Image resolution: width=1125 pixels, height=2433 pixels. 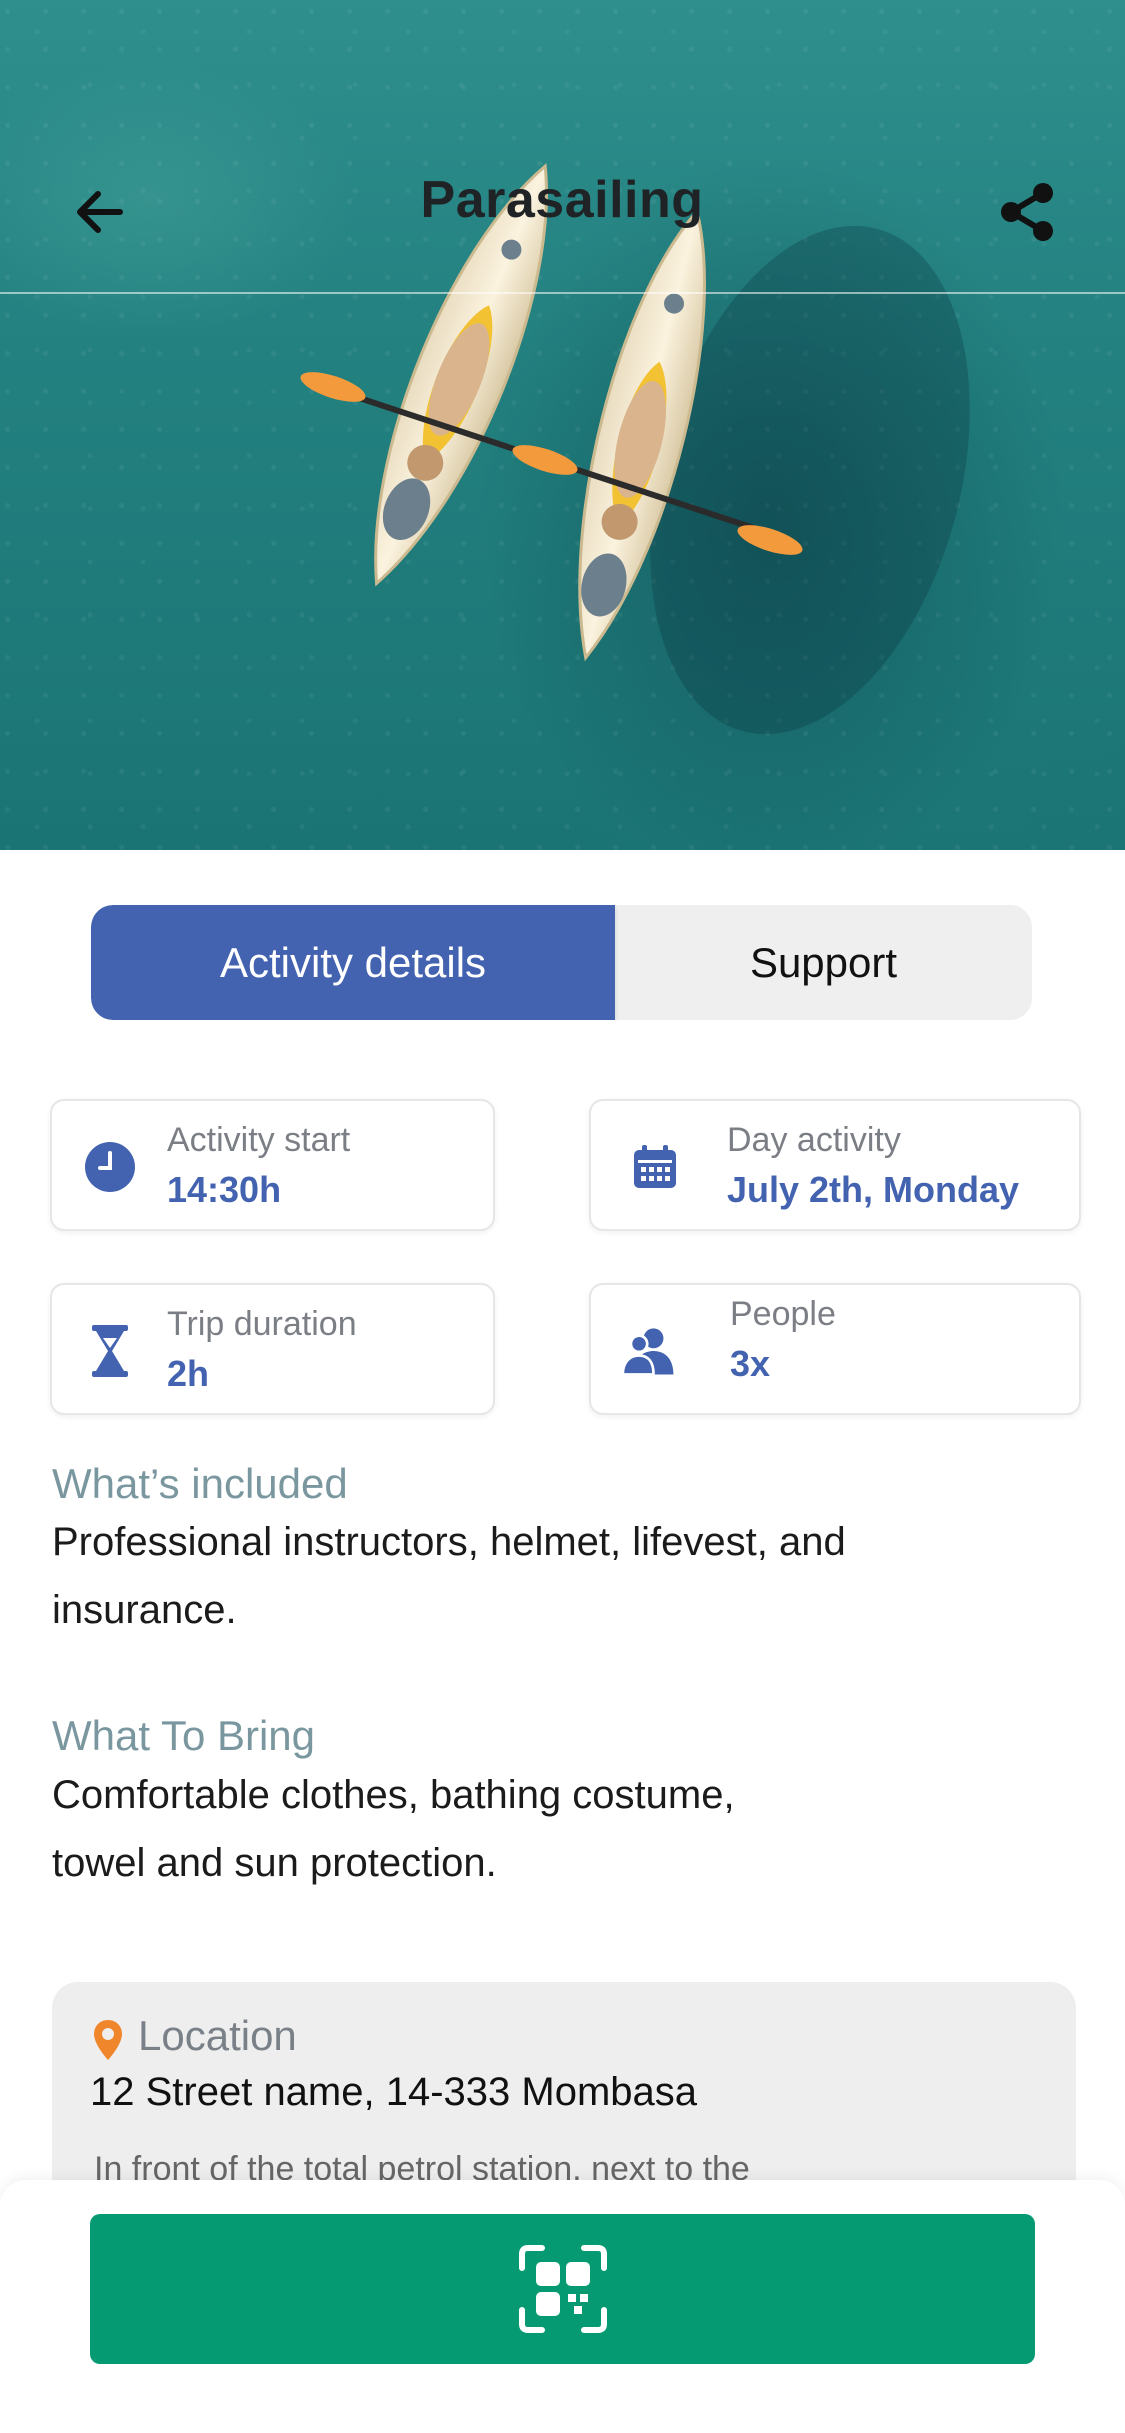 What do you see at coordinates (655, 1167) in the screenshot?
I see `calendar-icon` at bounding box center [655, 1167].